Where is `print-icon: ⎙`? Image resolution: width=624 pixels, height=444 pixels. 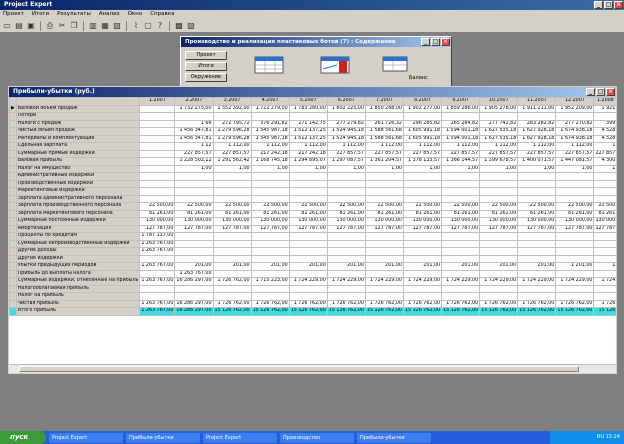 print-icon: ⎙ is located at coordinates (50, 26).